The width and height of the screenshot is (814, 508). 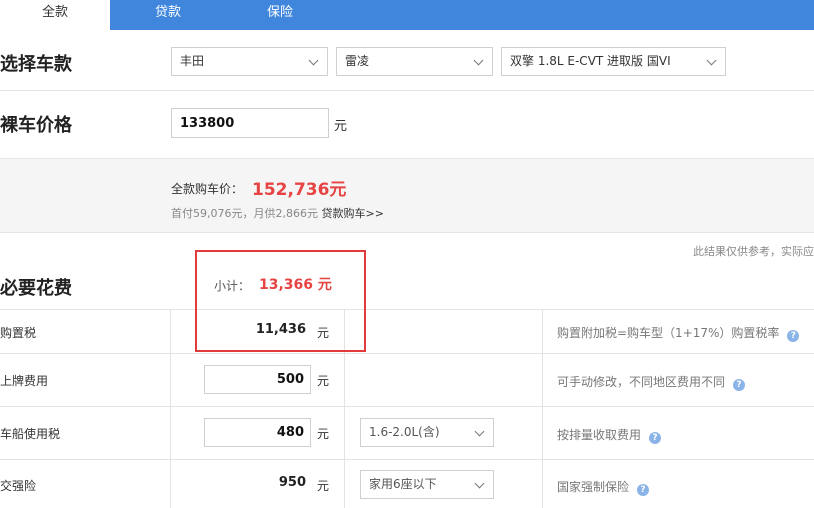 I want to click on brand-select: 丰田, so click(x=249, y=61).